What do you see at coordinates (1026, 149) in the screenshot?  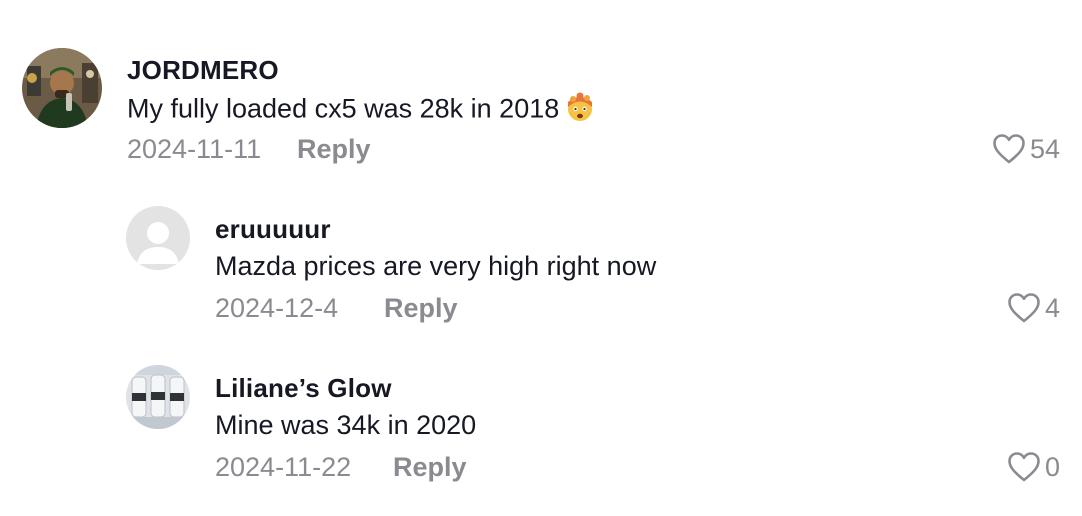 I see `like-button: 54` at bounding box center [1026, 149].